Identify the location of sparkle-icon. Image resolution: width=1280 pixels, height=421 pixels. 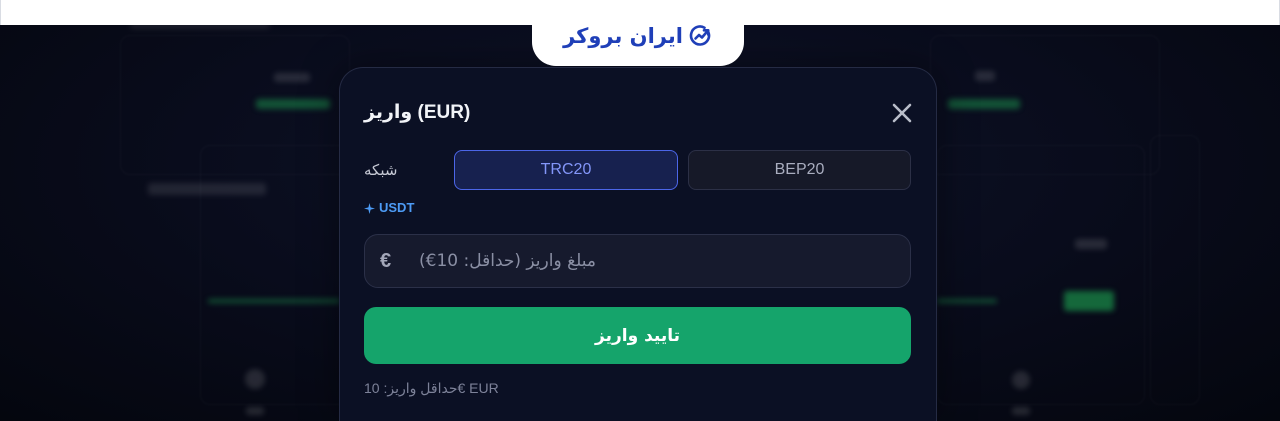
(369, 208).